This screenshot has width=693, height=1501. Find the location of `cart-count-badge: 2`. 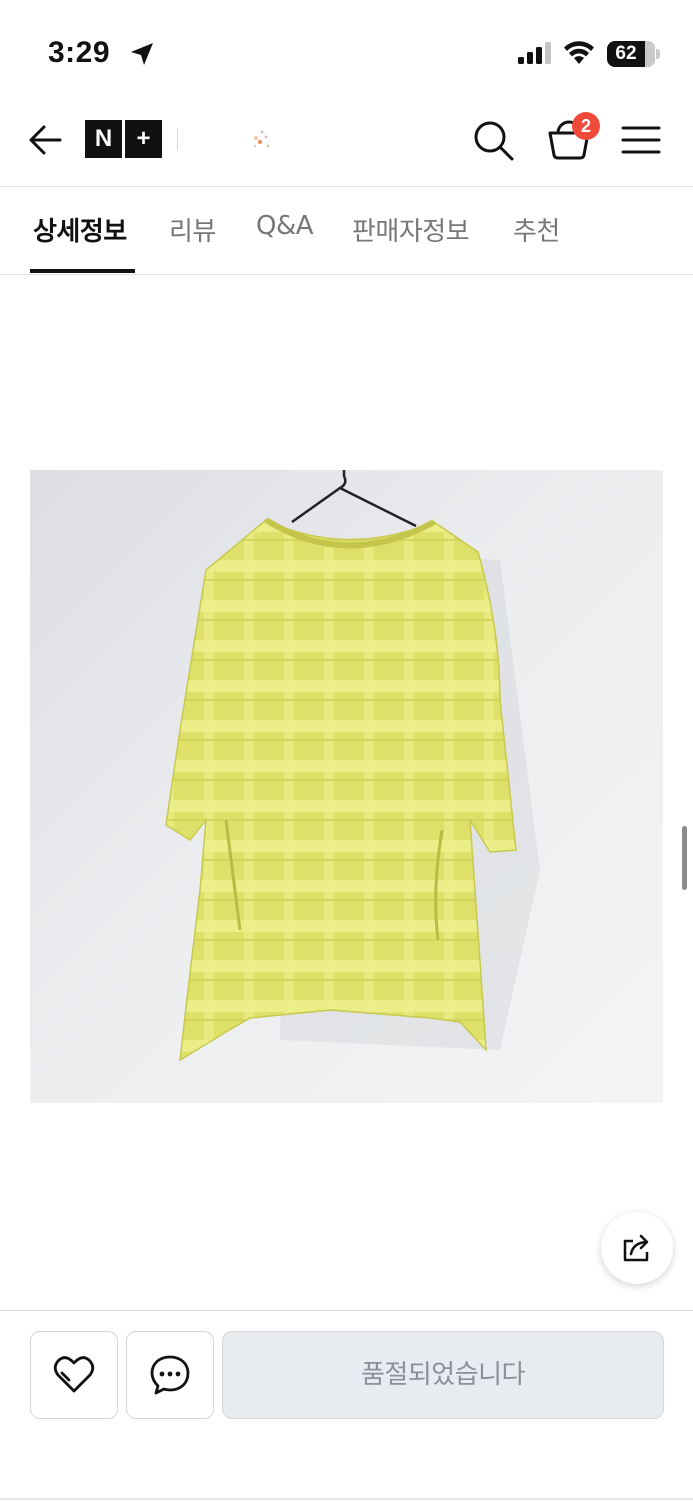

cart-count-badge: 2 is located at coordinates (586, 126).